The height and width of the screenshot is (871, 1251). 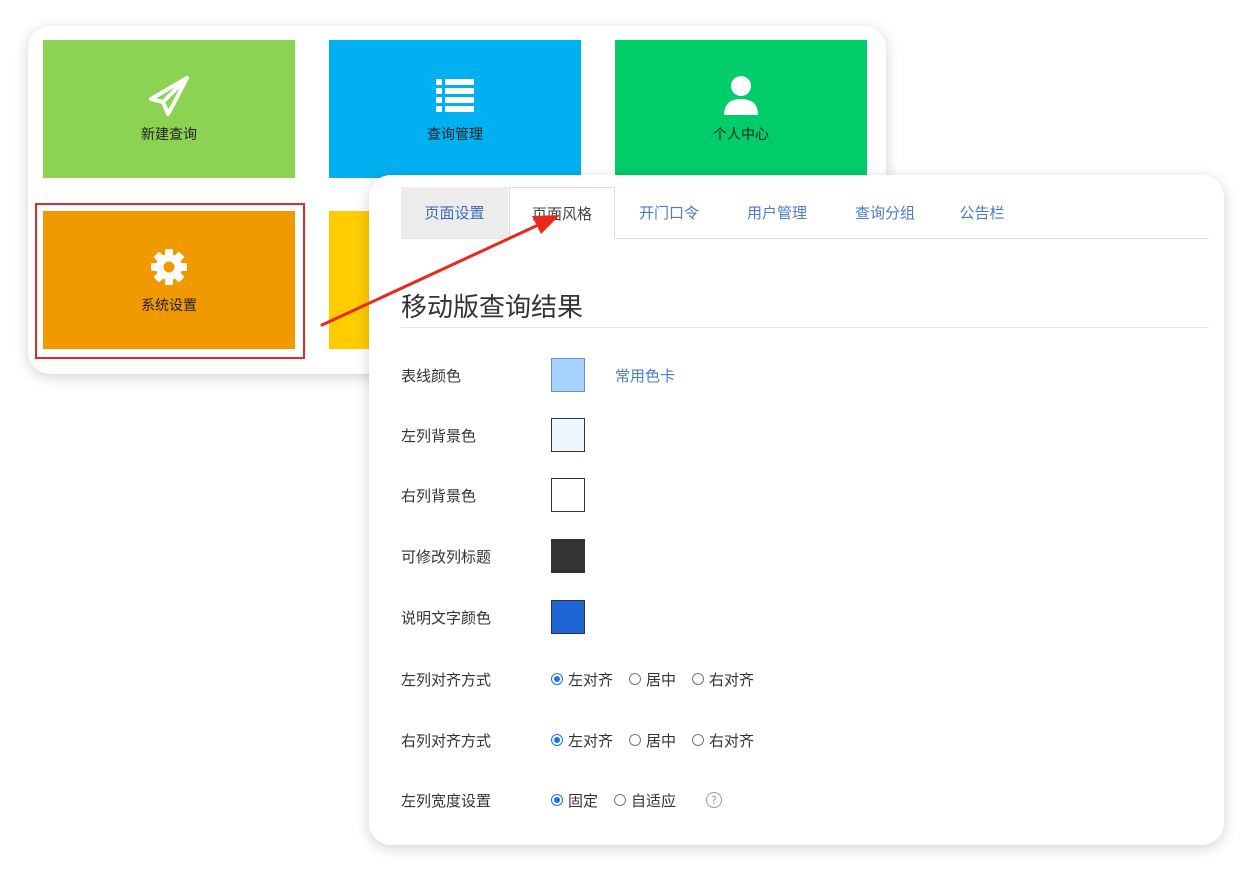 What do you see at coordinates (493, 495) in the screenshot?
I see `setting-row-right-bg: 右列背景色` at bounding box center [493, 495].